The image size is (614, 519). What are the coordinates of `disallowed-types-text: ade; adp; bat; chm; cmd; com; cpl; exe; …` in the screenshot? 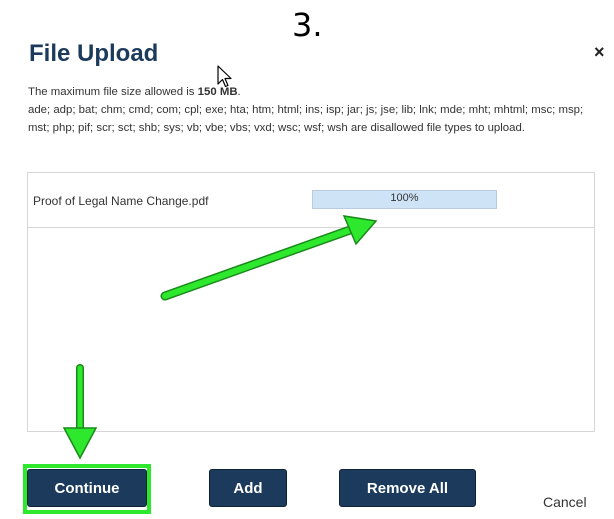 It's located at (306, 119).